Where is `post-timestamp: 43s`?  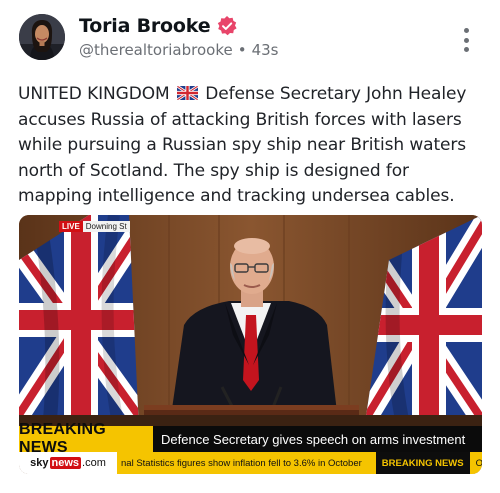
post-timestamp: 43s is located at coordinates (265, 50).